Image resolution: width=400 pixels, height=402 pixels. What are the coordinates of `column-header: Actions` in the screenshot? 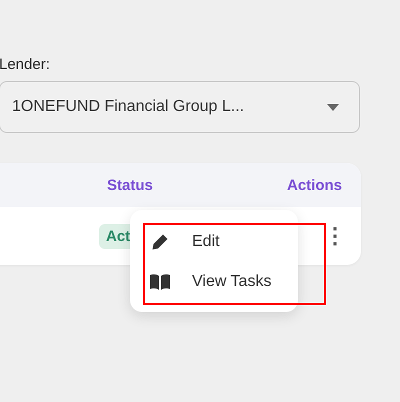 It's located at (314, 185).